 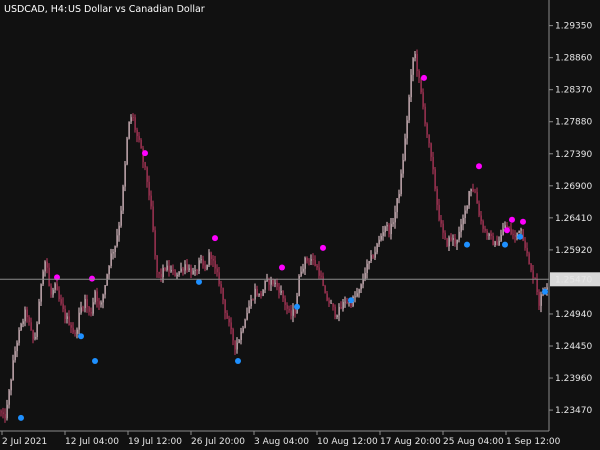 I want to click on time-tick-label: 2 Jul 2021, so click(x=24, y=442).